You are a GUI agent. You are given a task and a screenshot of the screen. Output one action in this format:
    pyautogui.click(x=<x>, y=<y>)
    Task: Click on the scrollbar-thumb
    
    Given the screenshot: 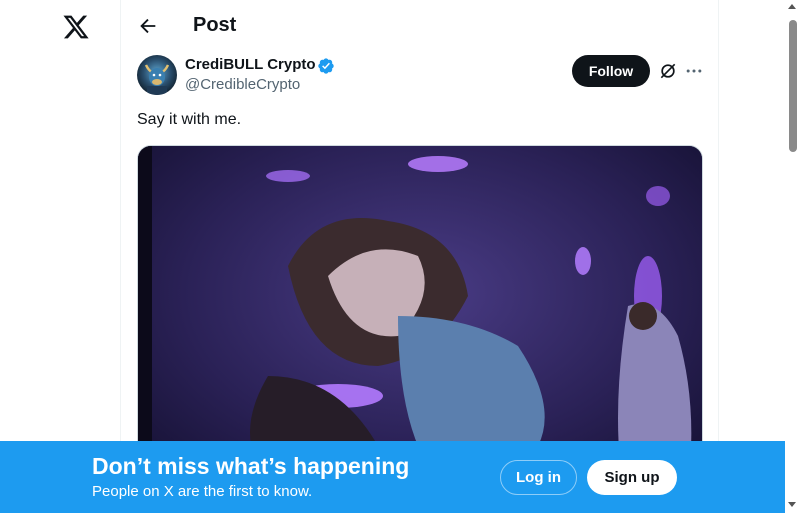 What is the action you would take?
    pyautogui.click(x=793, y=86)
    